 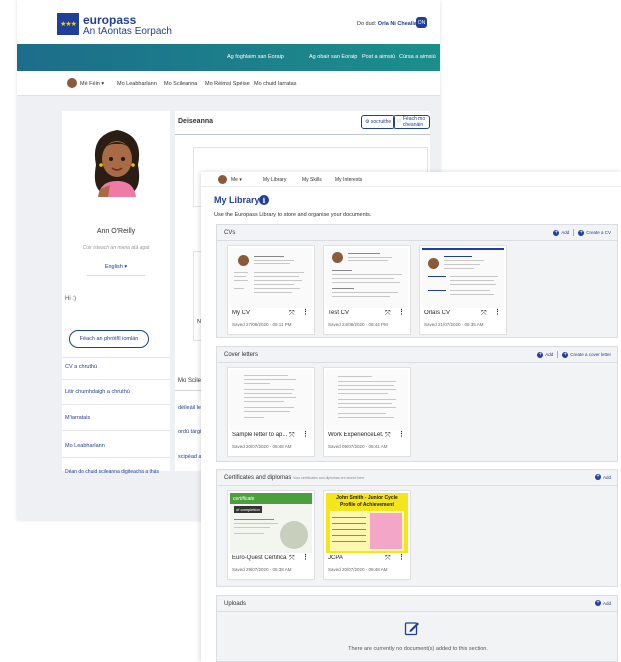 I want to click on document-card-cv: My CV Saved 27/08/2020 - 05:11 PM ⤧ ⋮, so click(x=271, y=290).